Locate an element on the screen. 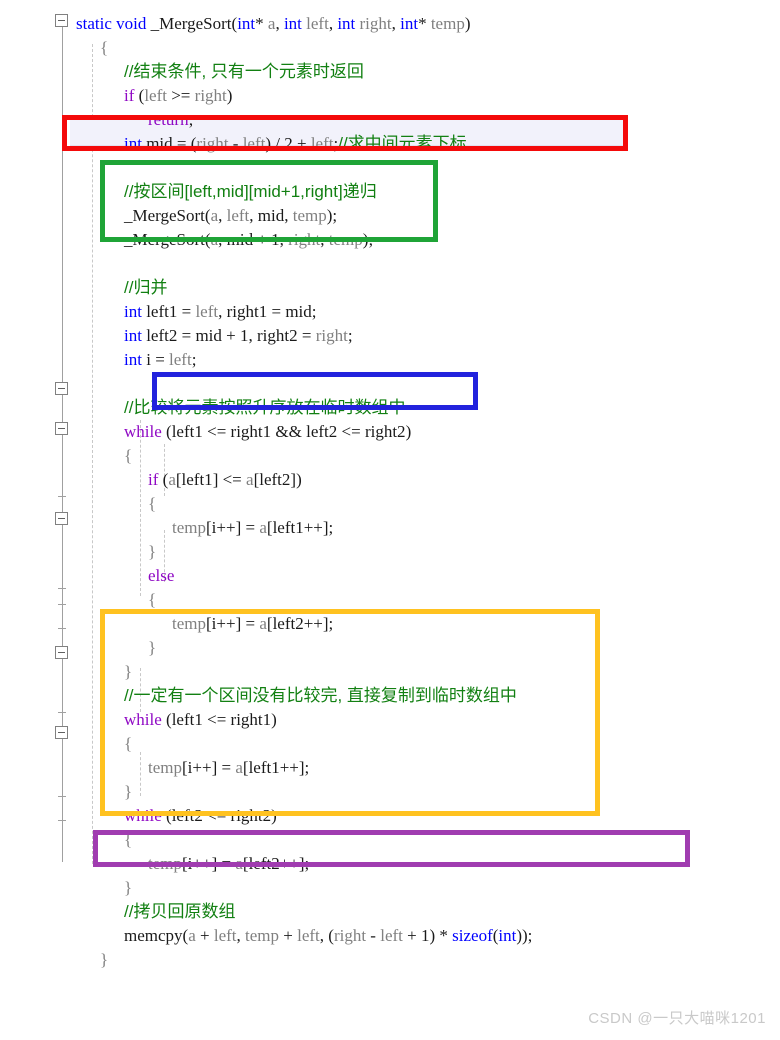  code-token: memcpy is located at coordinates (153, 935).